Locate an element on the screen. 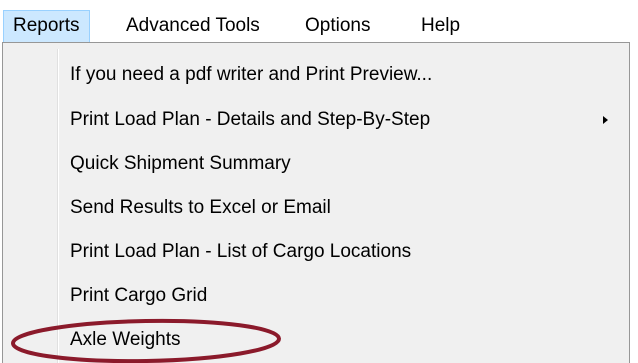  menu-gutter-divider-highlight is located at coordinates (58, 206).